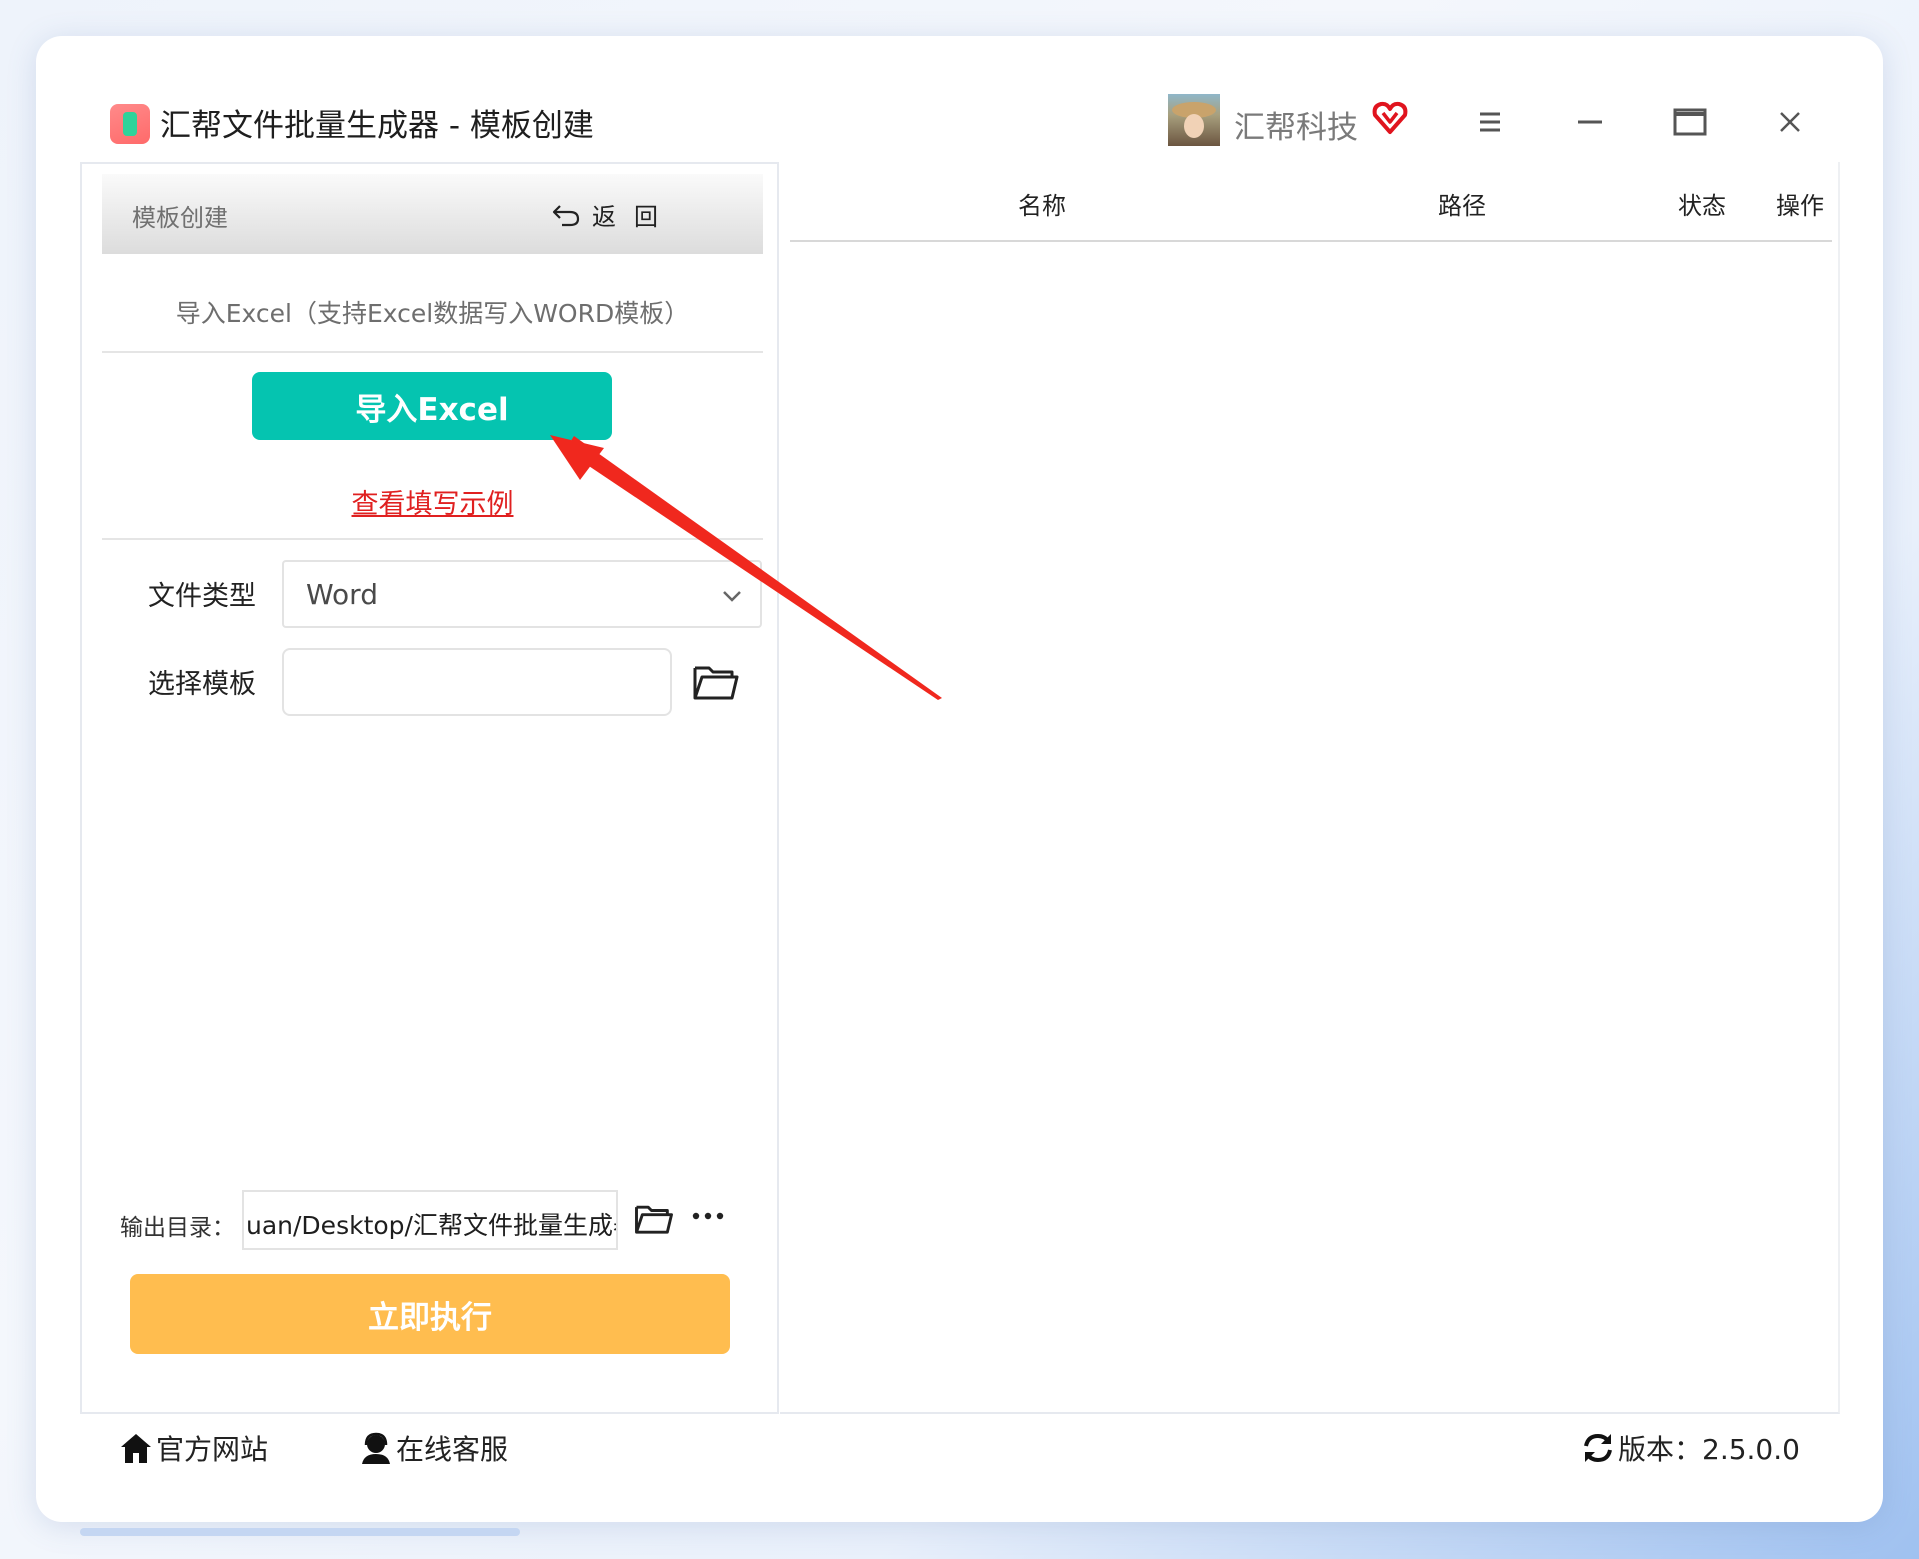  I want to click on maximize-button, so click(1690, 122).